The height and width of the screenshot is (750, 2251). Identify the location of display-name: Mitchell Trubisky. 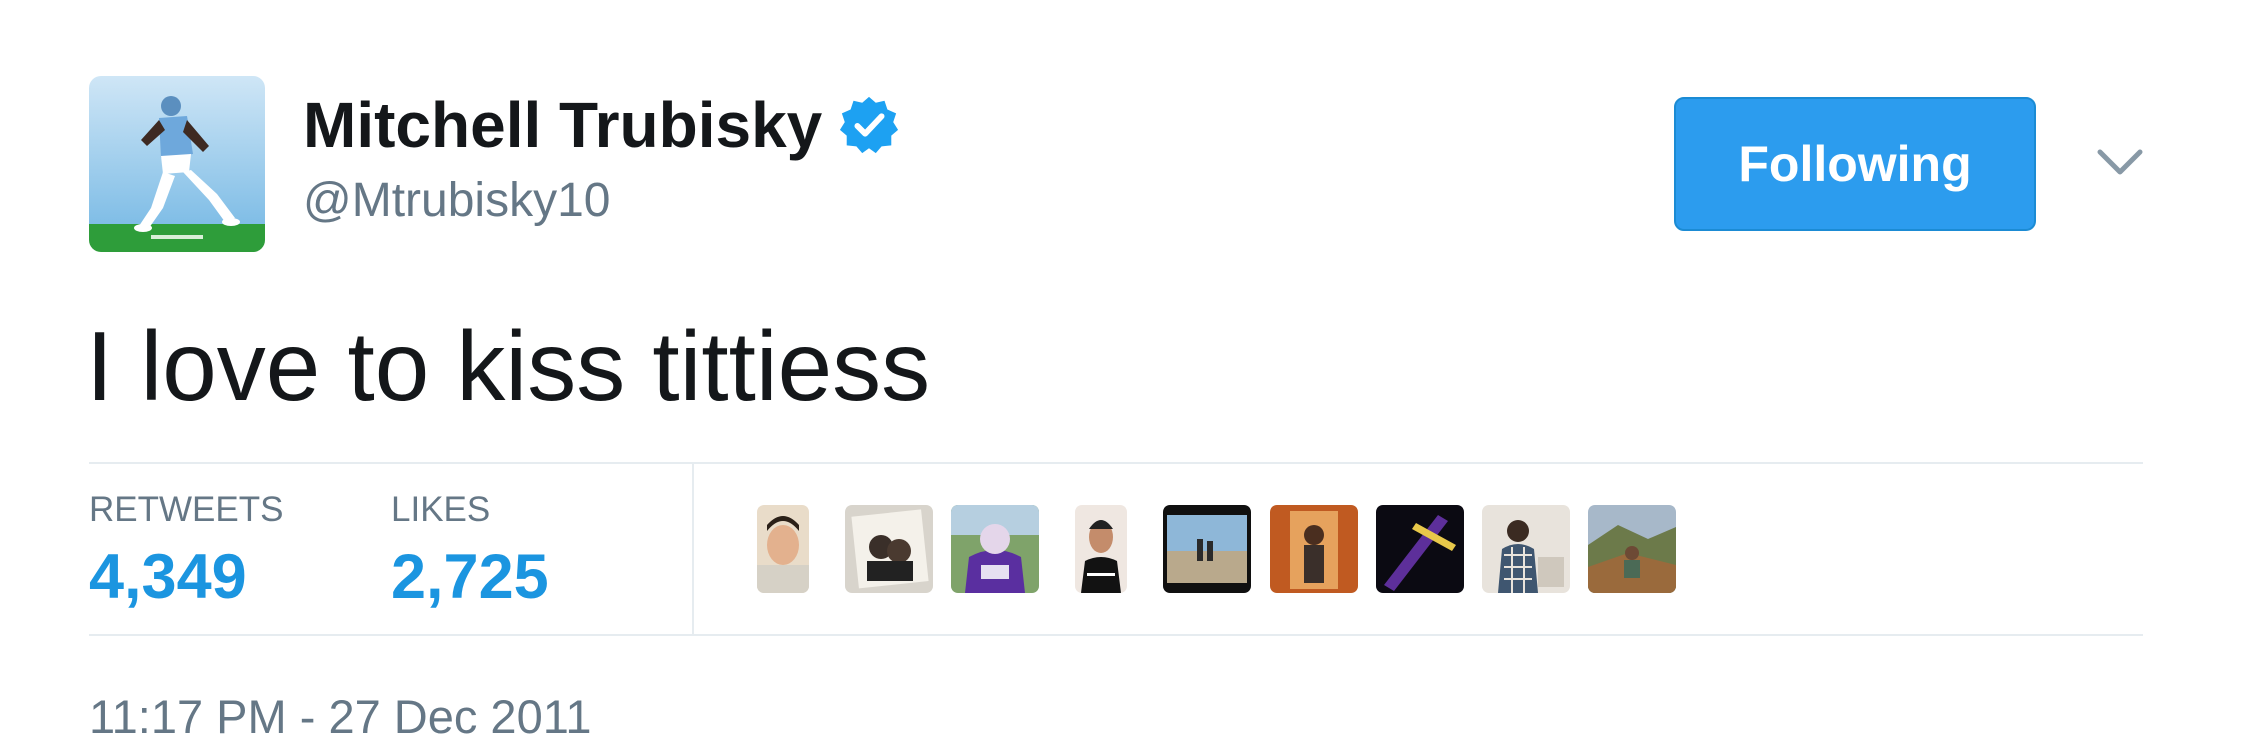
(601, 125).